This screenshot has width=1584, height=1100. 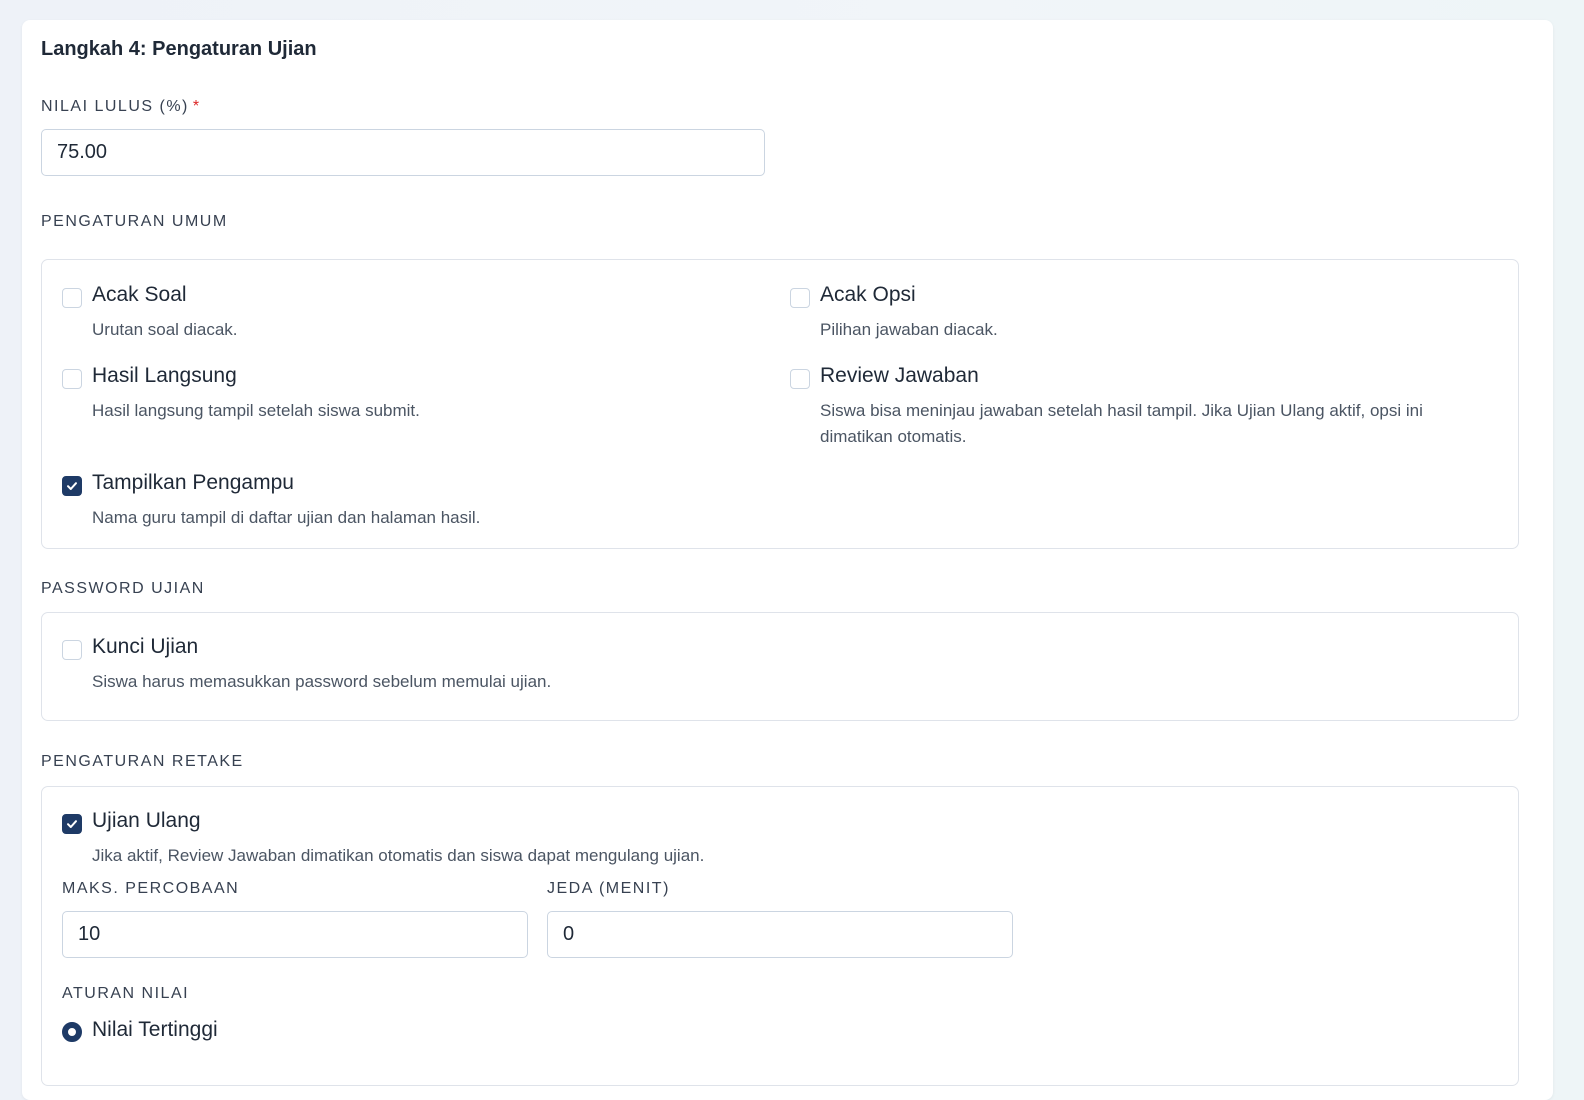 I want to click on highest-score-radio, so click(x=72, y=1032).